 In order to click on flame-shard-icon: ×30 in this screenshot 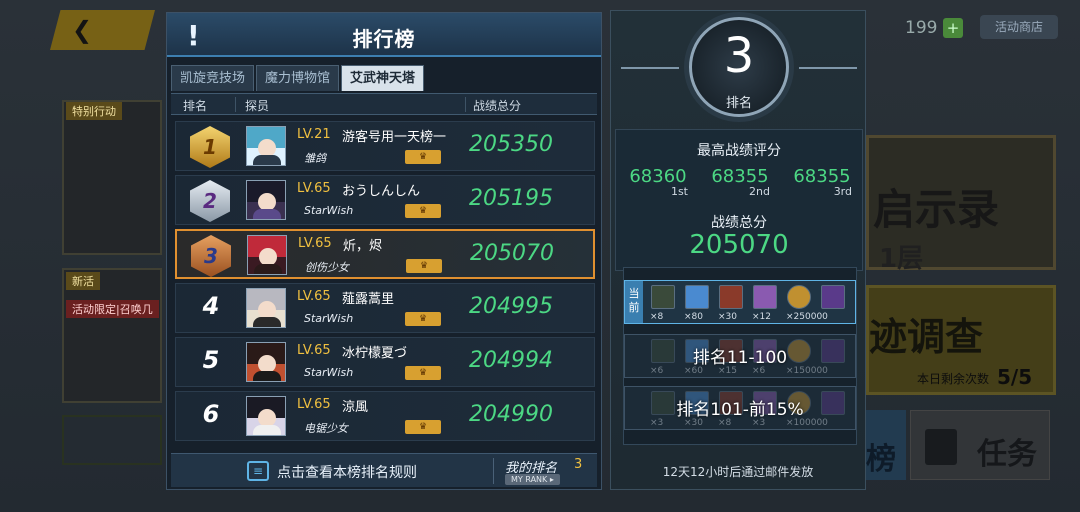, I will do `click(730, 303)`.